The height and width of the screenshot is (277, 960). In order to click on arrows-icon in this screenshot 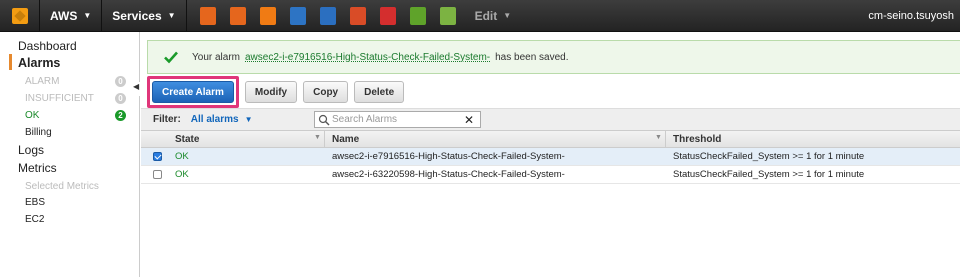, I will do `click(297, 15)`.